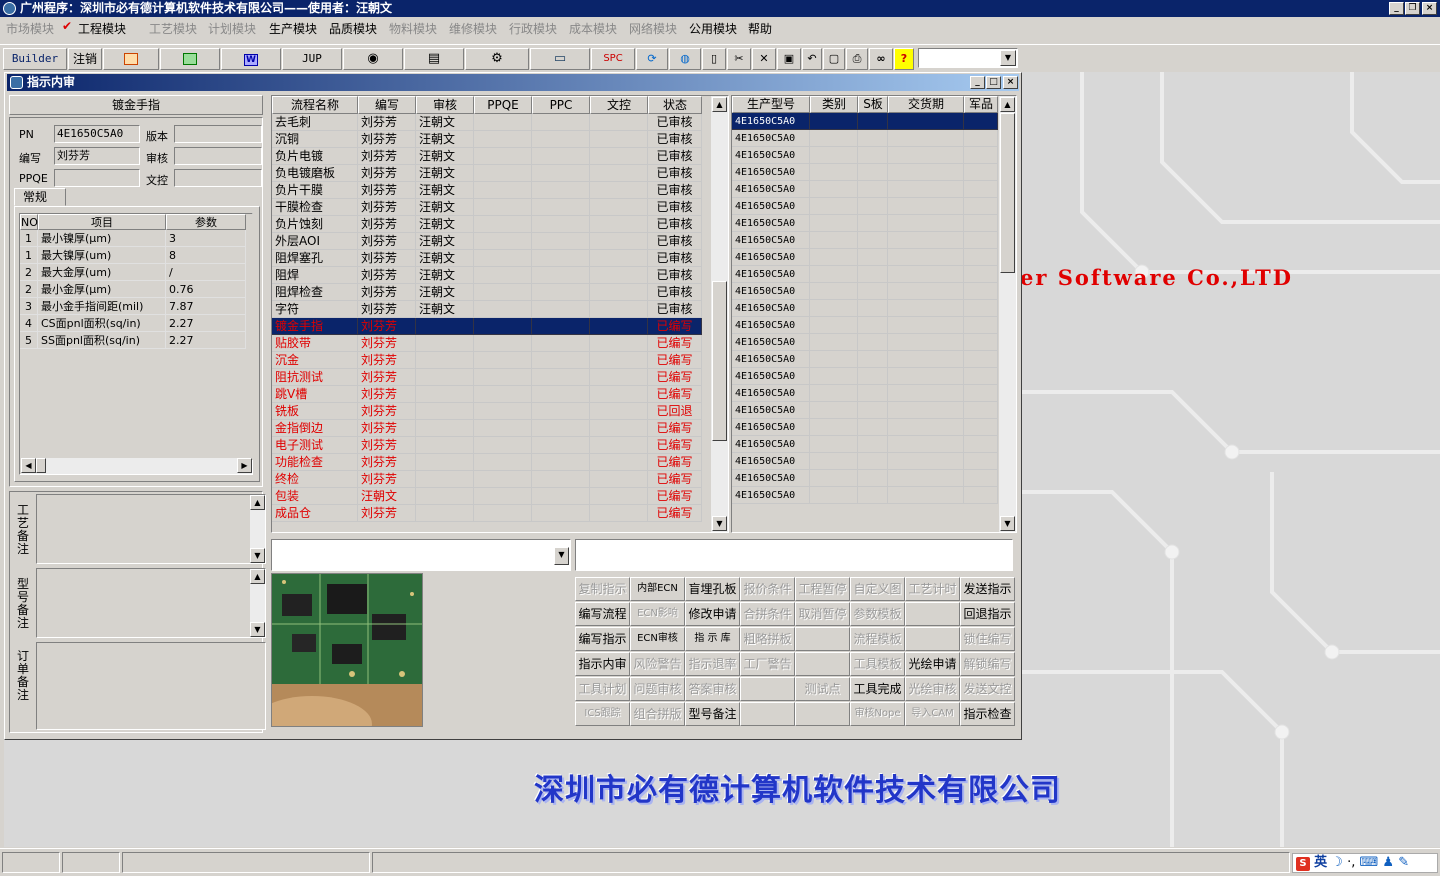  I want to click on process-row: 阻焊塞孔 刘芬芳 汪朝文 已审核, so click(487, 258).